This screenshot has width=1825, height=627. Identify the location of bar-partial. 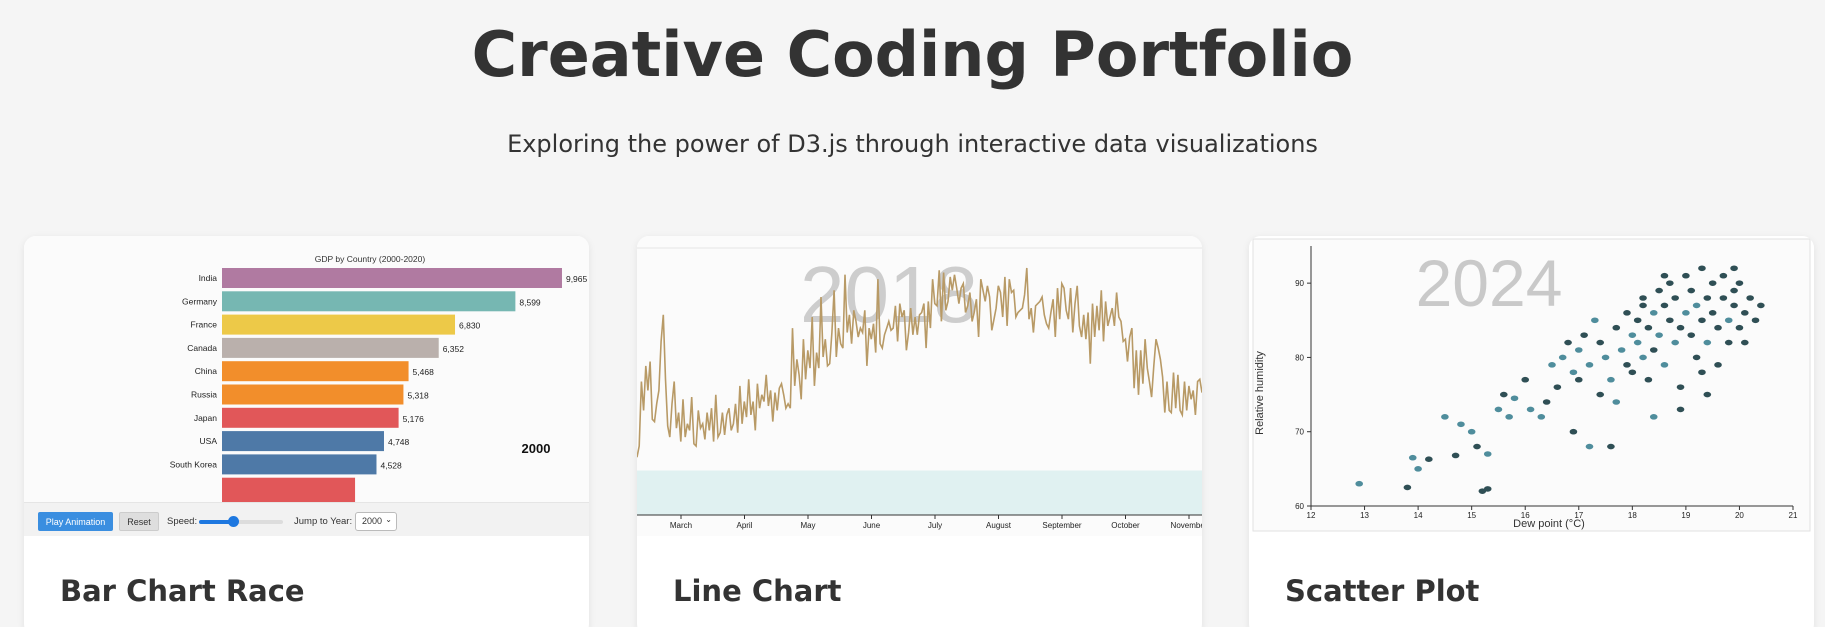
(289, 489).